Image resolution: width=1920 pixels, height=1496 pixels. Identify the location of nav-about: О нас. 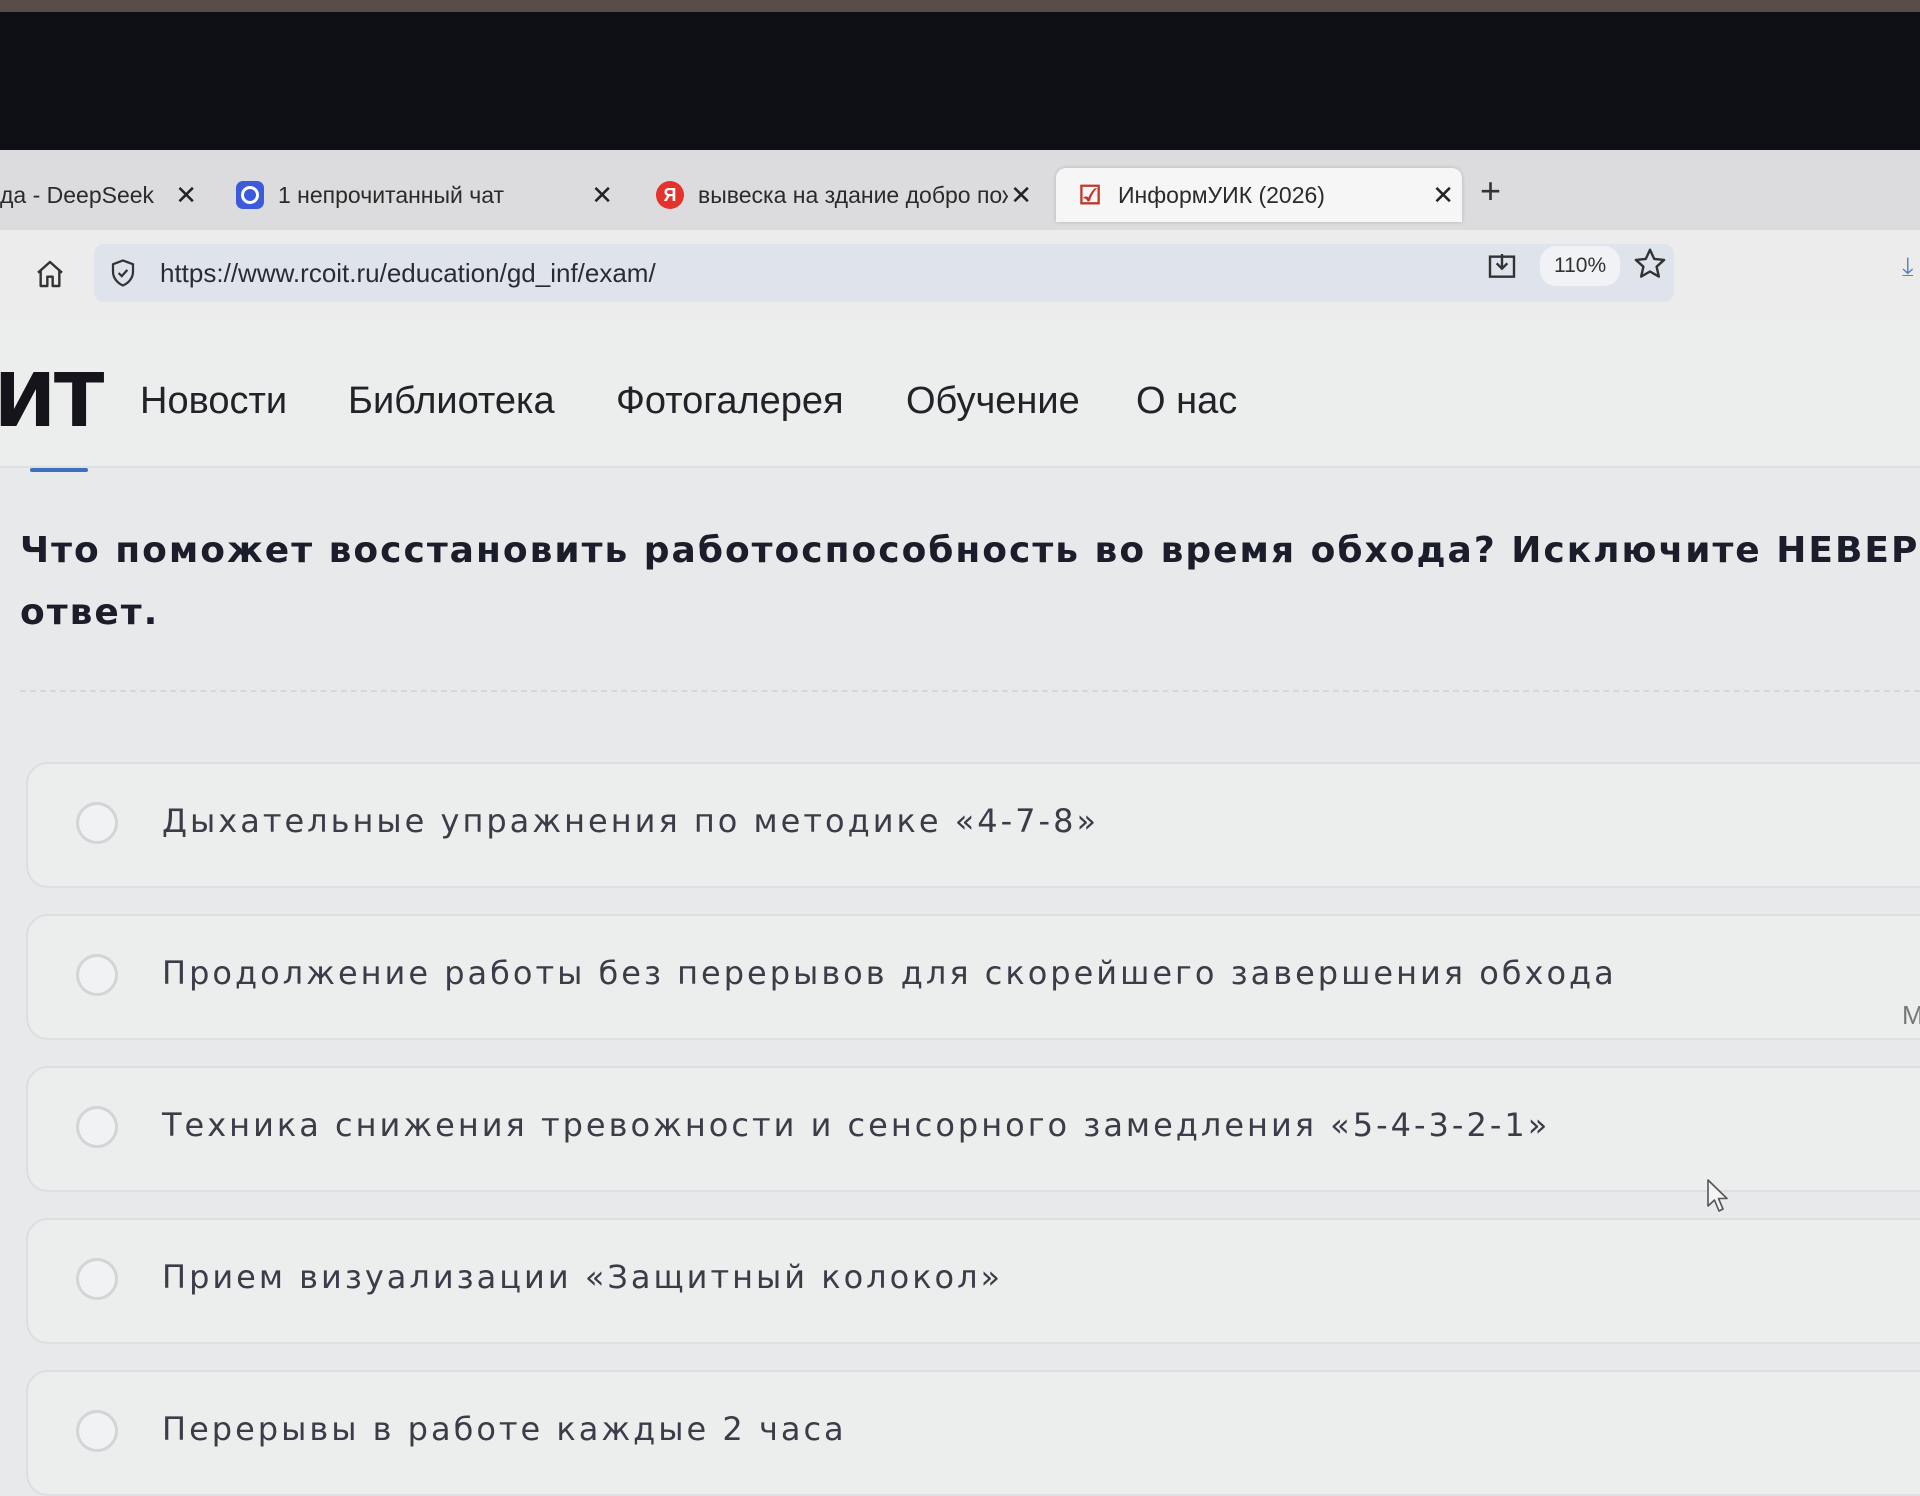
(1186, 401).